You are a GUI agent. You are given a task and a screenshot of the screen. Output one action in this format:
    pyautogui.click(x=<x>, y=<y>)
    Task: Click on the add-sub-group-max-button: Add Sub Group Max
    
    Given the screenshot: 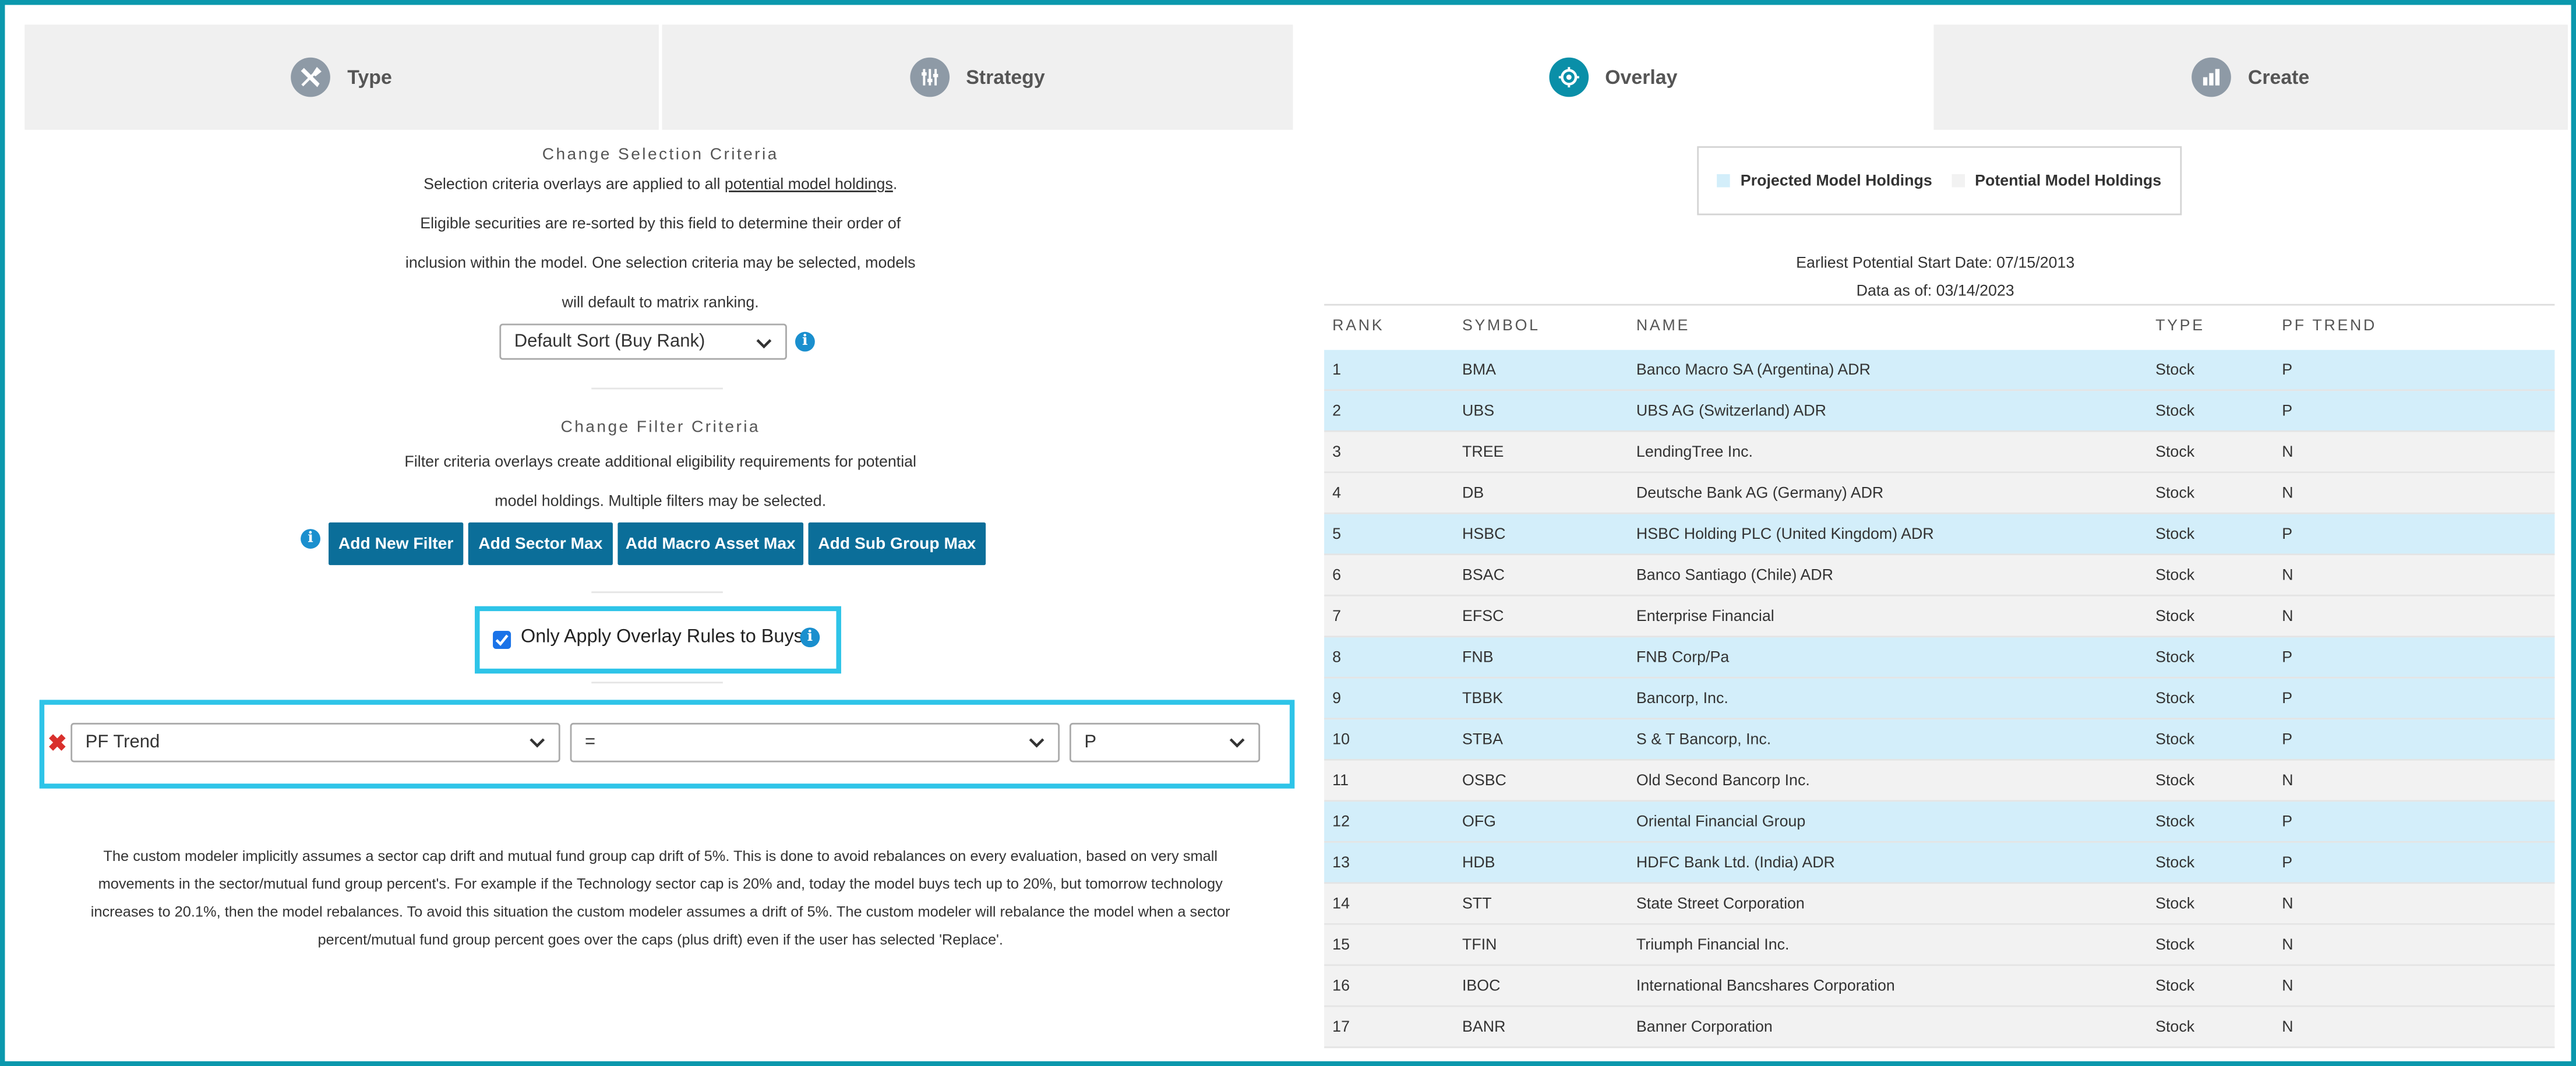 What is the action you would take?
    pyautogui.click(x=897, y=544)
    